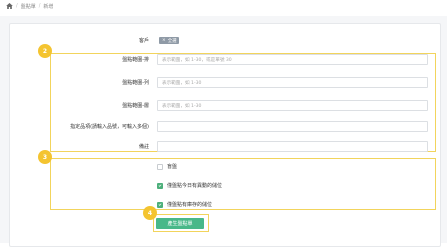 The width and height of the screenshot is (447, 247). I want to click on note-label: 備註, so click(143, 147).